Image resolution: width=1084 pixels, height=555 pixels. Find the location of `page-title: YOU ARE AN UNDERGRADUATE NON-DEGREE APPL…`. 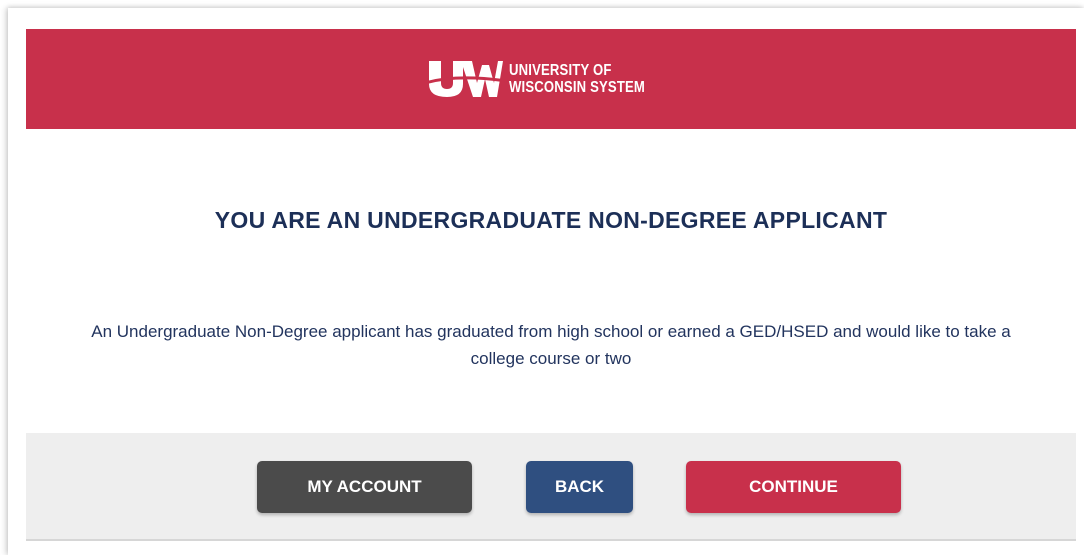

page-title: YOU ARE AN UNDERGRADUATE NON-DEGREE APPL… is located at coordinates (551, 220).